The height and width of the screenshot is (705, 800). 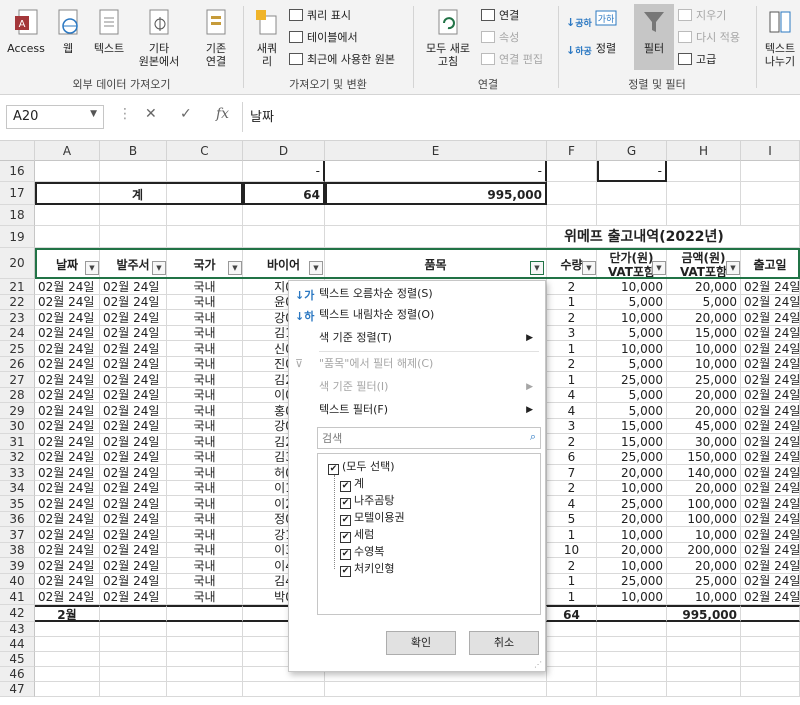 What do you see at coordinates (376, 364) in the screenshot?
I see `menu-clear-filter: "품목"에서 필터 해제(C)` at bounding box center [376, 364].